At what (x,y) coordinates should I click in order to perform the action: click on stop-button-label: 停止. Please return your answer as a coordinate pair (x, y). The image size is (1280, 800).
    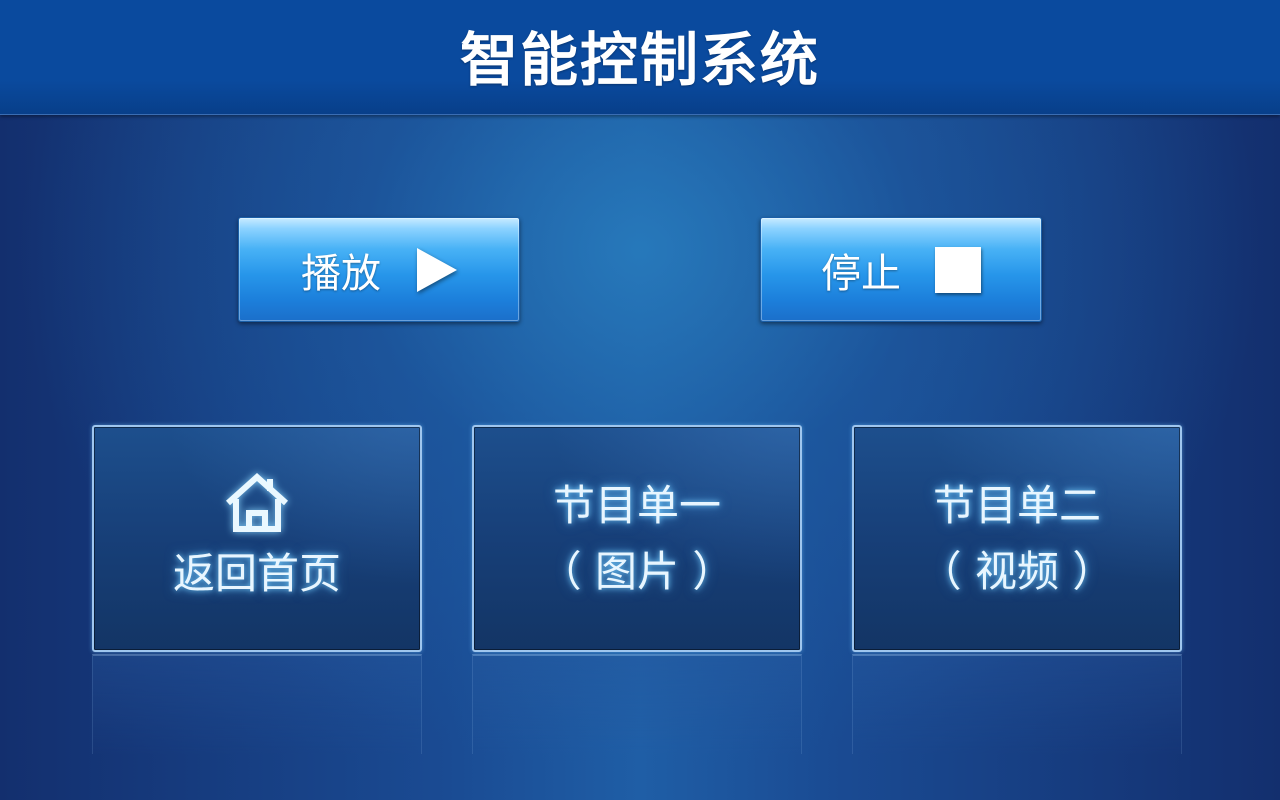
    Looking at the image, I should click on (861, 273).